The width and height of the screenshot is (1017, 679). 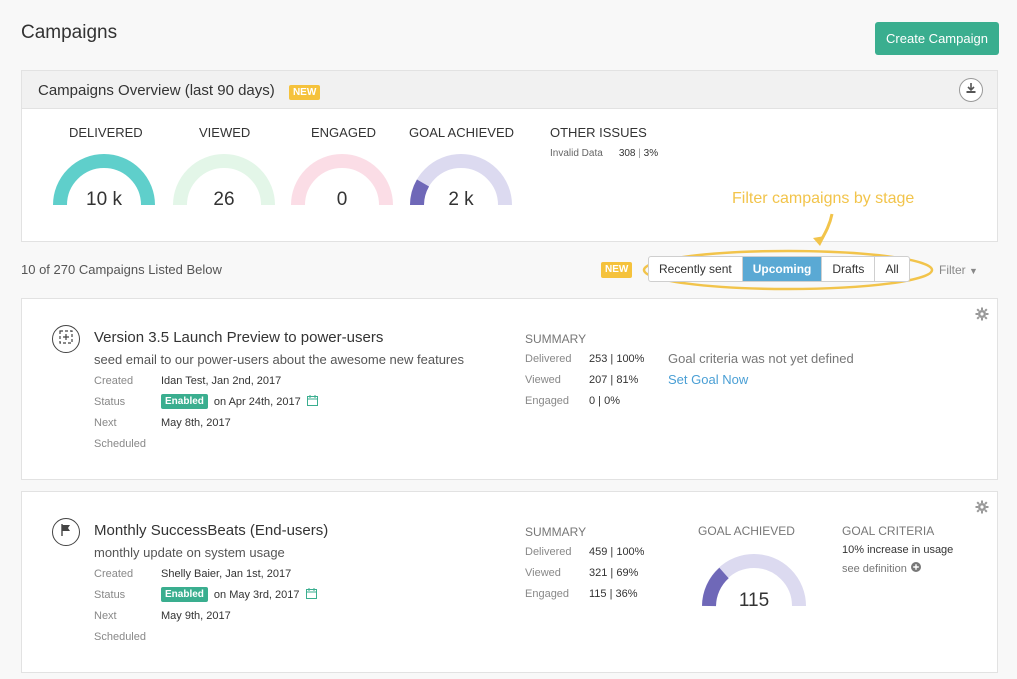 What do you see at coordinates (69, 32) in the screenshot?
I see `page-title: Campaigns` at bounding box center [69, 32].